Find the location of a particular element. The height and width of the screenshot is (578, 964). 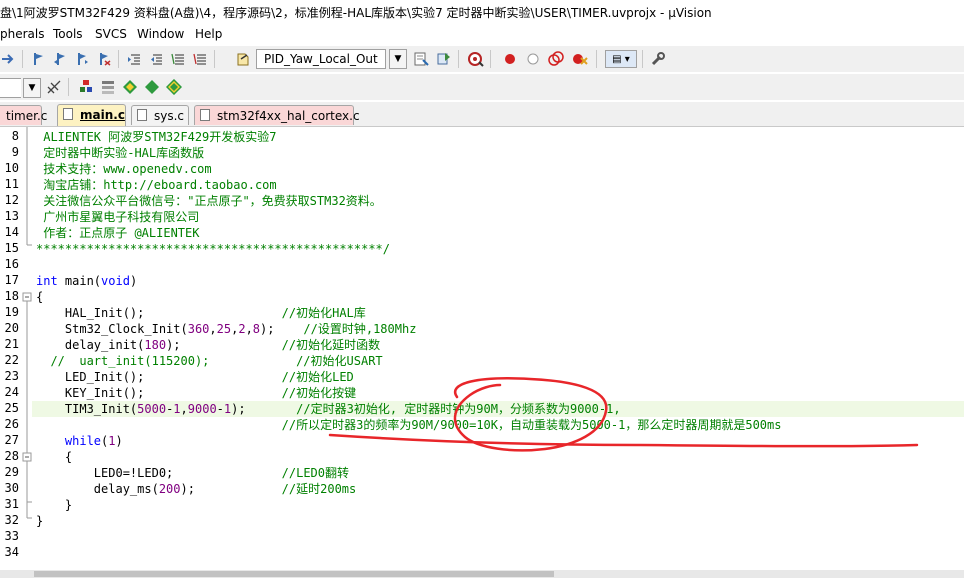

line-number: 20 is located at coordinates (11, 328).